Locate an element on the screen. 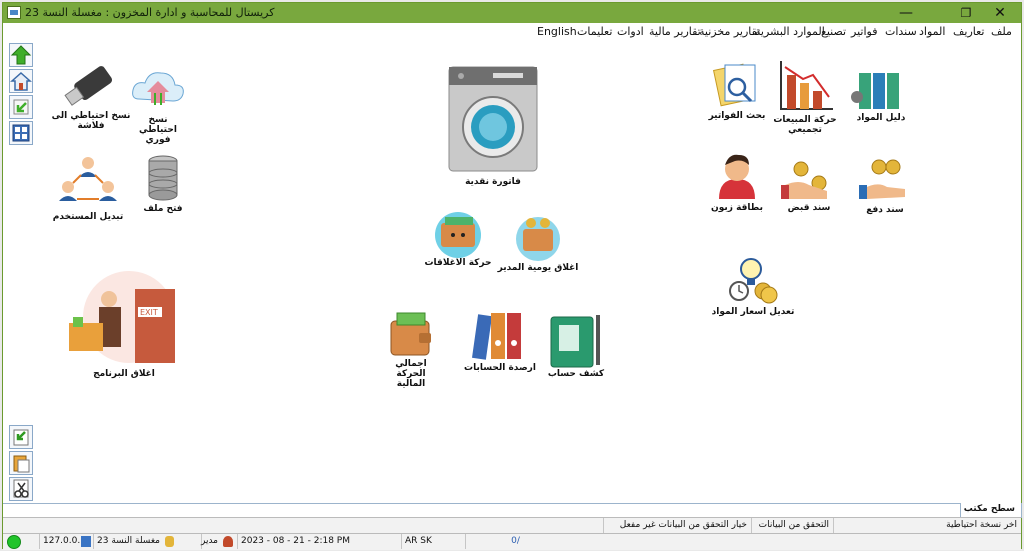 The height and width of the screenshot is (551, 1024). database-icon is located at coordinates (163, 178).